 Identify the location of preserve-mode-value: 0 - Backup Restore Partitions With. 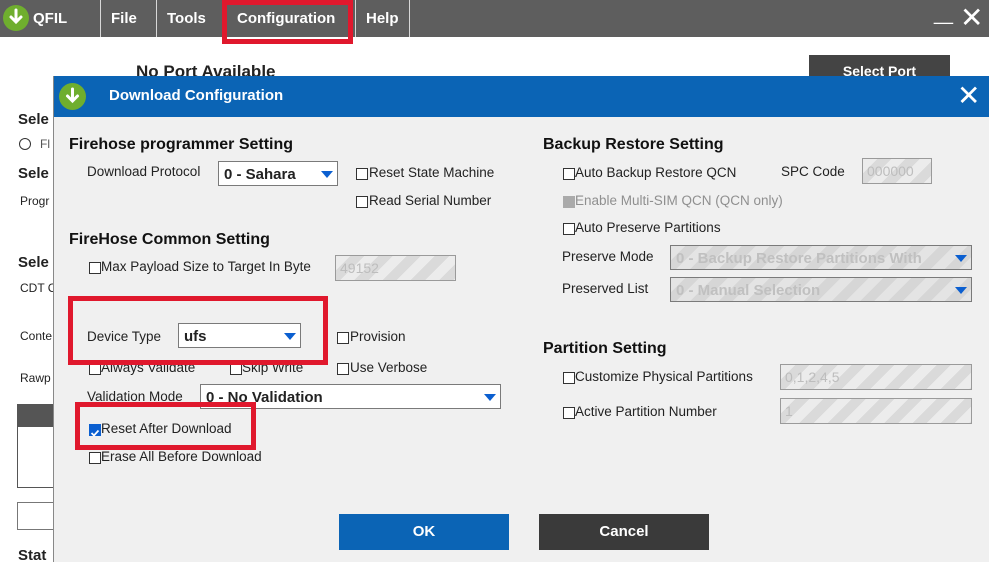
(799, 258).